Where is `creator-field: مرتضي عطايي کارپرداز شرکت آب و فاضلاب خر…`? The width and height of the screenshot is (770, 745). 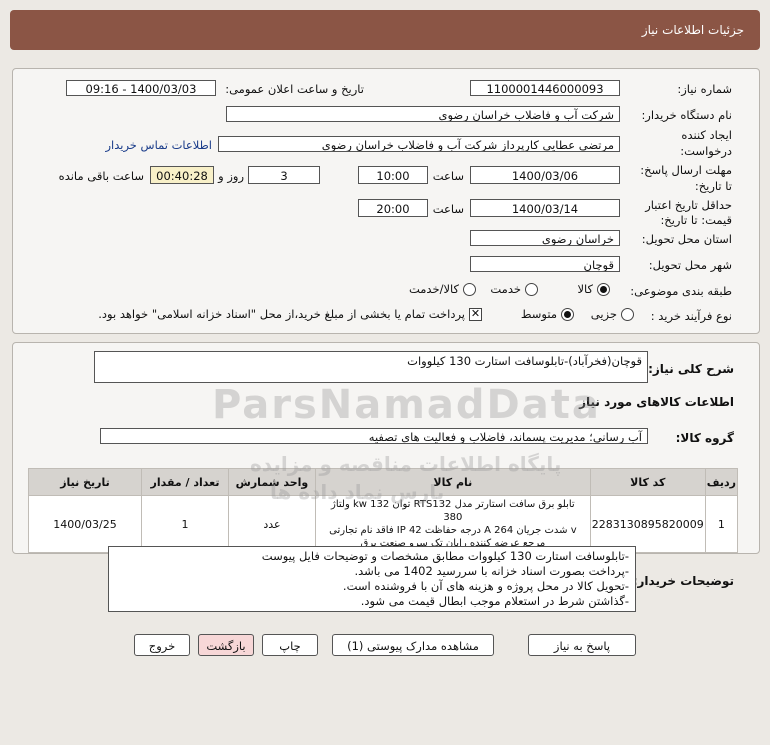 creator-field: مرتضي عطايي کارپرداز شرکت آب و فاضلاب خر… is located at coordinates (419, 144).